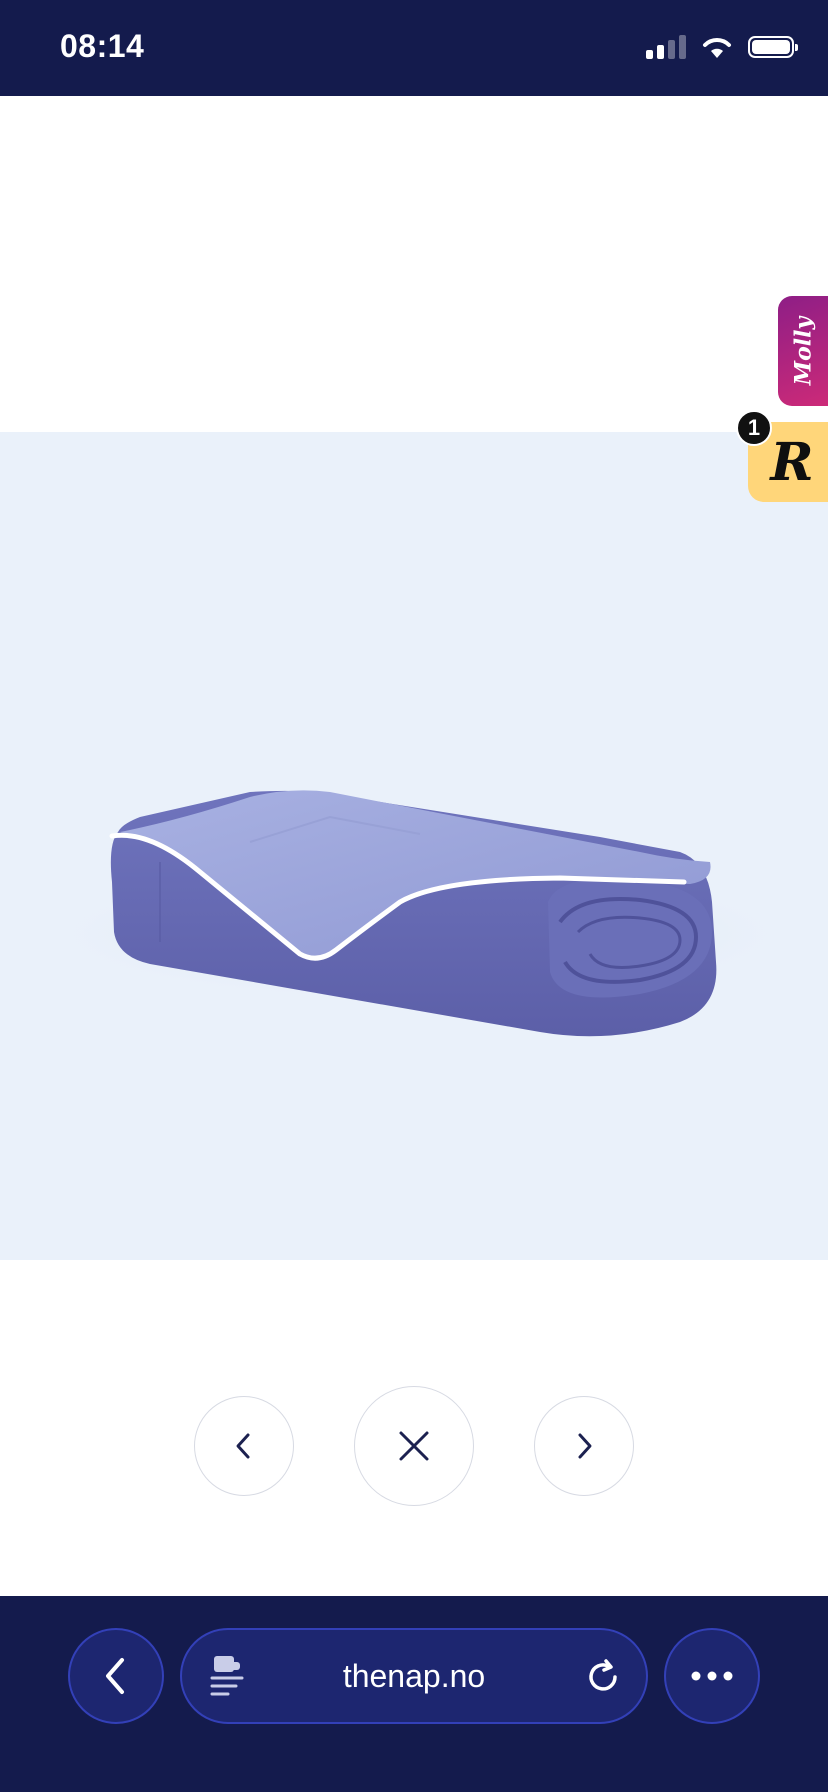 The width and height of the screenshot is (828, 1792). Describe the element at coordinates (420, 913) in the screenshot. I see `duvet-illustration` at that location.